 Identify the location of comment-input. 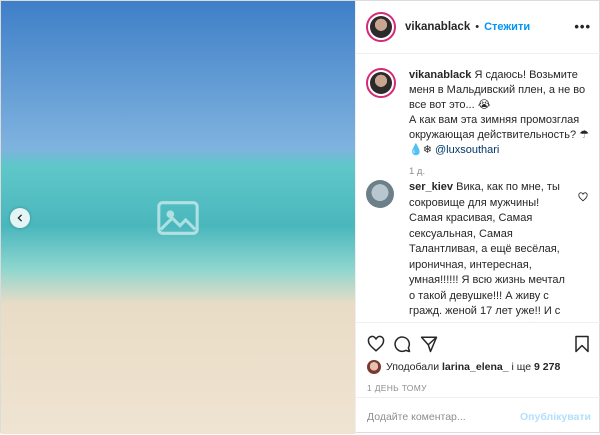
(443, 416).